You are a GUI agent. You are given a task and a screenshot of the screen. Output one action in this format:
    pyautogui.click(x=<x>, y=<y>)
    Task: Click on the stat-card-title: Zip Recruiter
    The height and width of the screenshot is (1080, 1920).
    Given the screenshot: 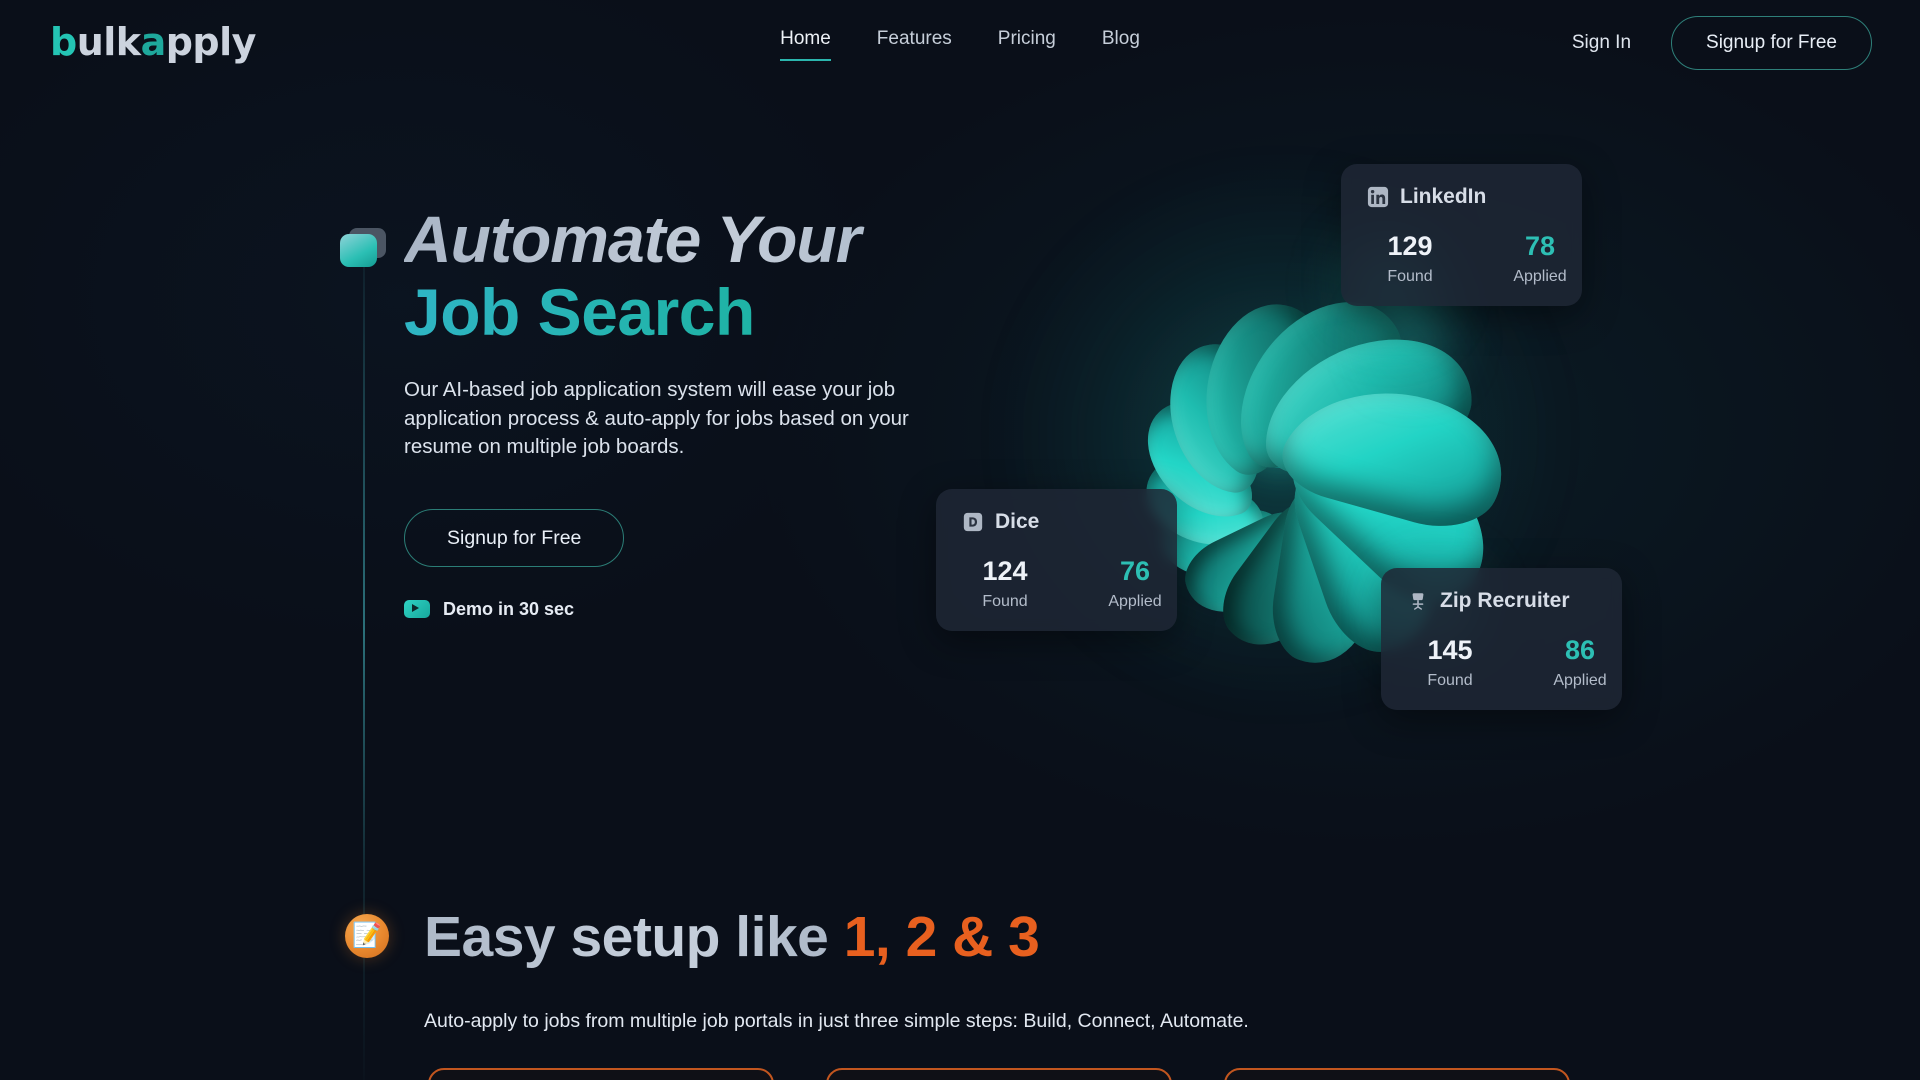 What is the action you would take?
    pyautogui.click(x=1505, y=600)
    